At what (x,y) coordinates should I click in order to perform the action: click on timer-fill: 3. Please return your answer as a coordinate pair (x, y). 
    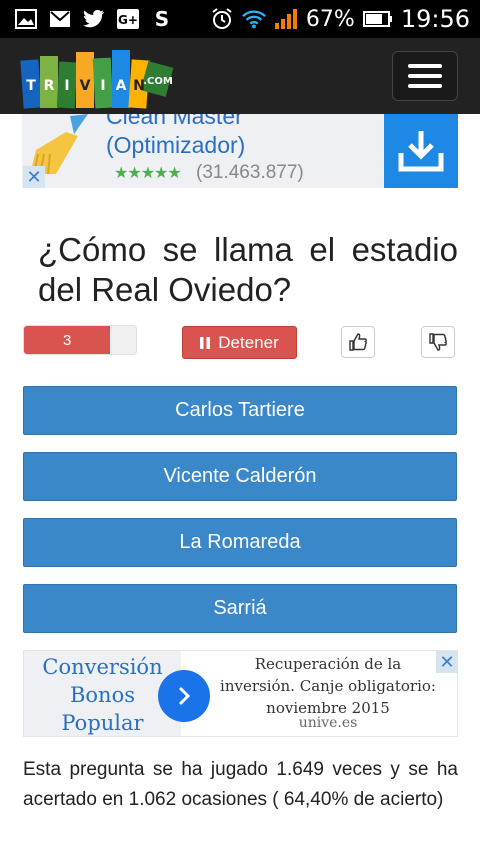
    Looking at the image, I should click on (67, 340).